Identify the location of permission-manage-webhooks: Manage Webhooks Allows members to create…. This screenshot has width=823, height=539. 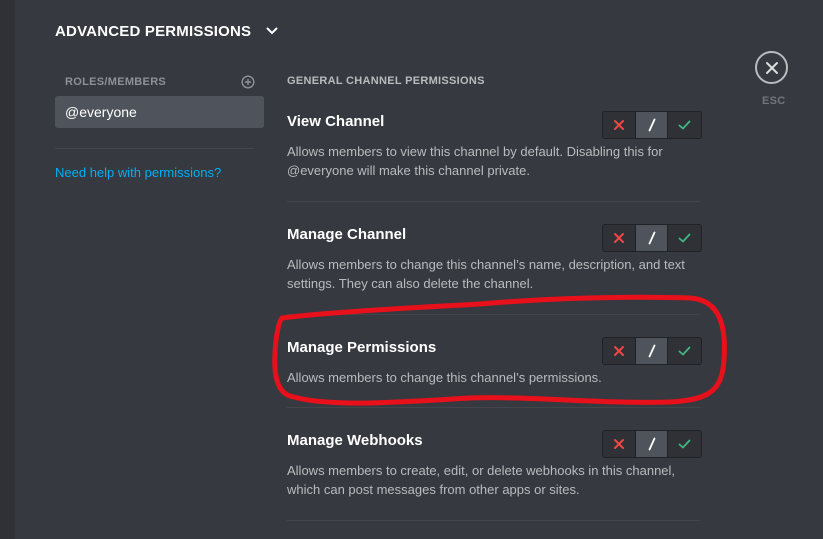
(494, 475).